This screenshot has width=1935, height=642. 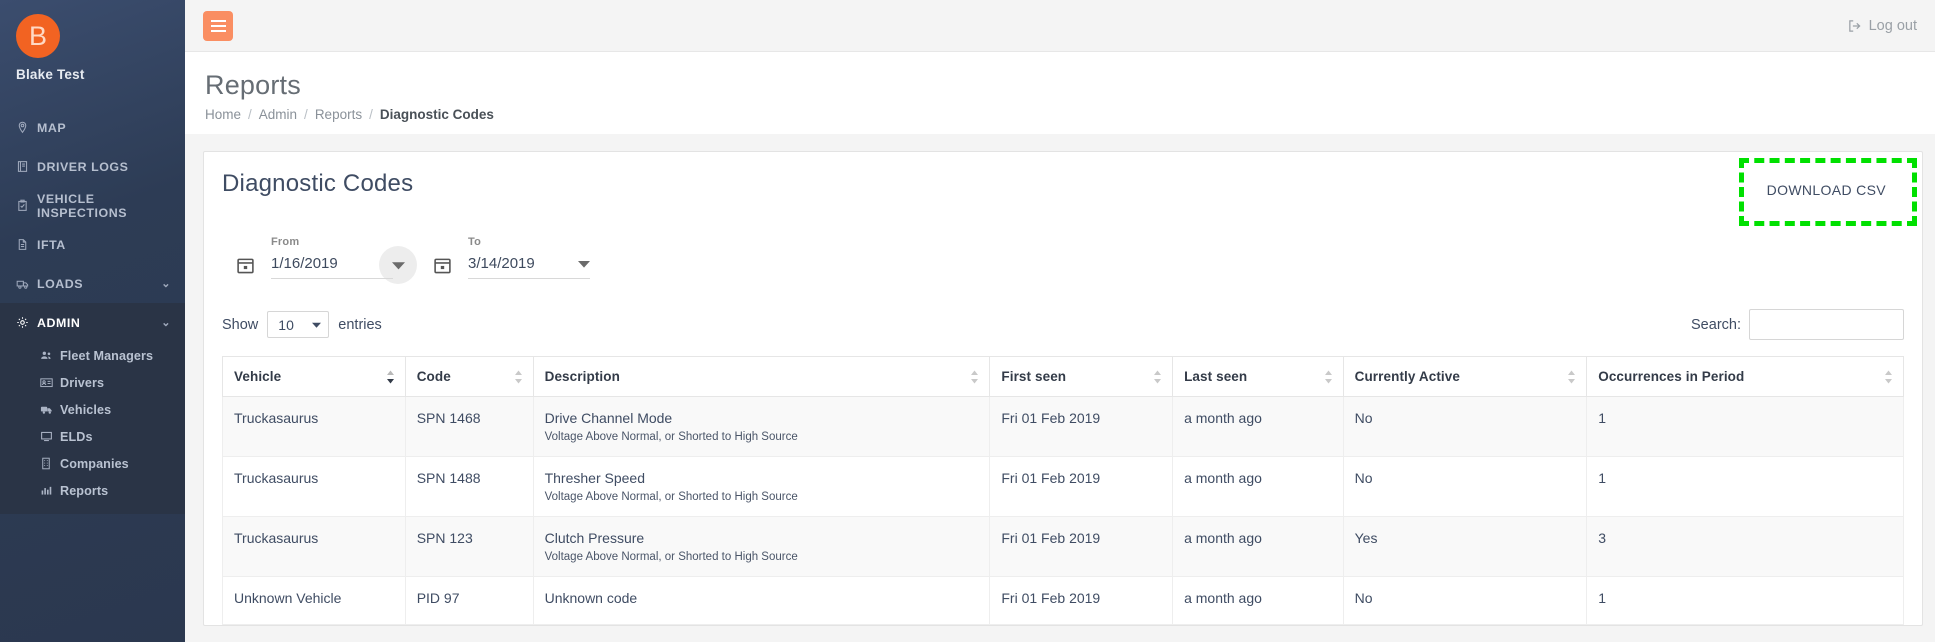 What do you see at coordinates (92, 50) in the screenshot?
I see `sidebar-brand: B Blake Test` at bounding box center [92, 50].